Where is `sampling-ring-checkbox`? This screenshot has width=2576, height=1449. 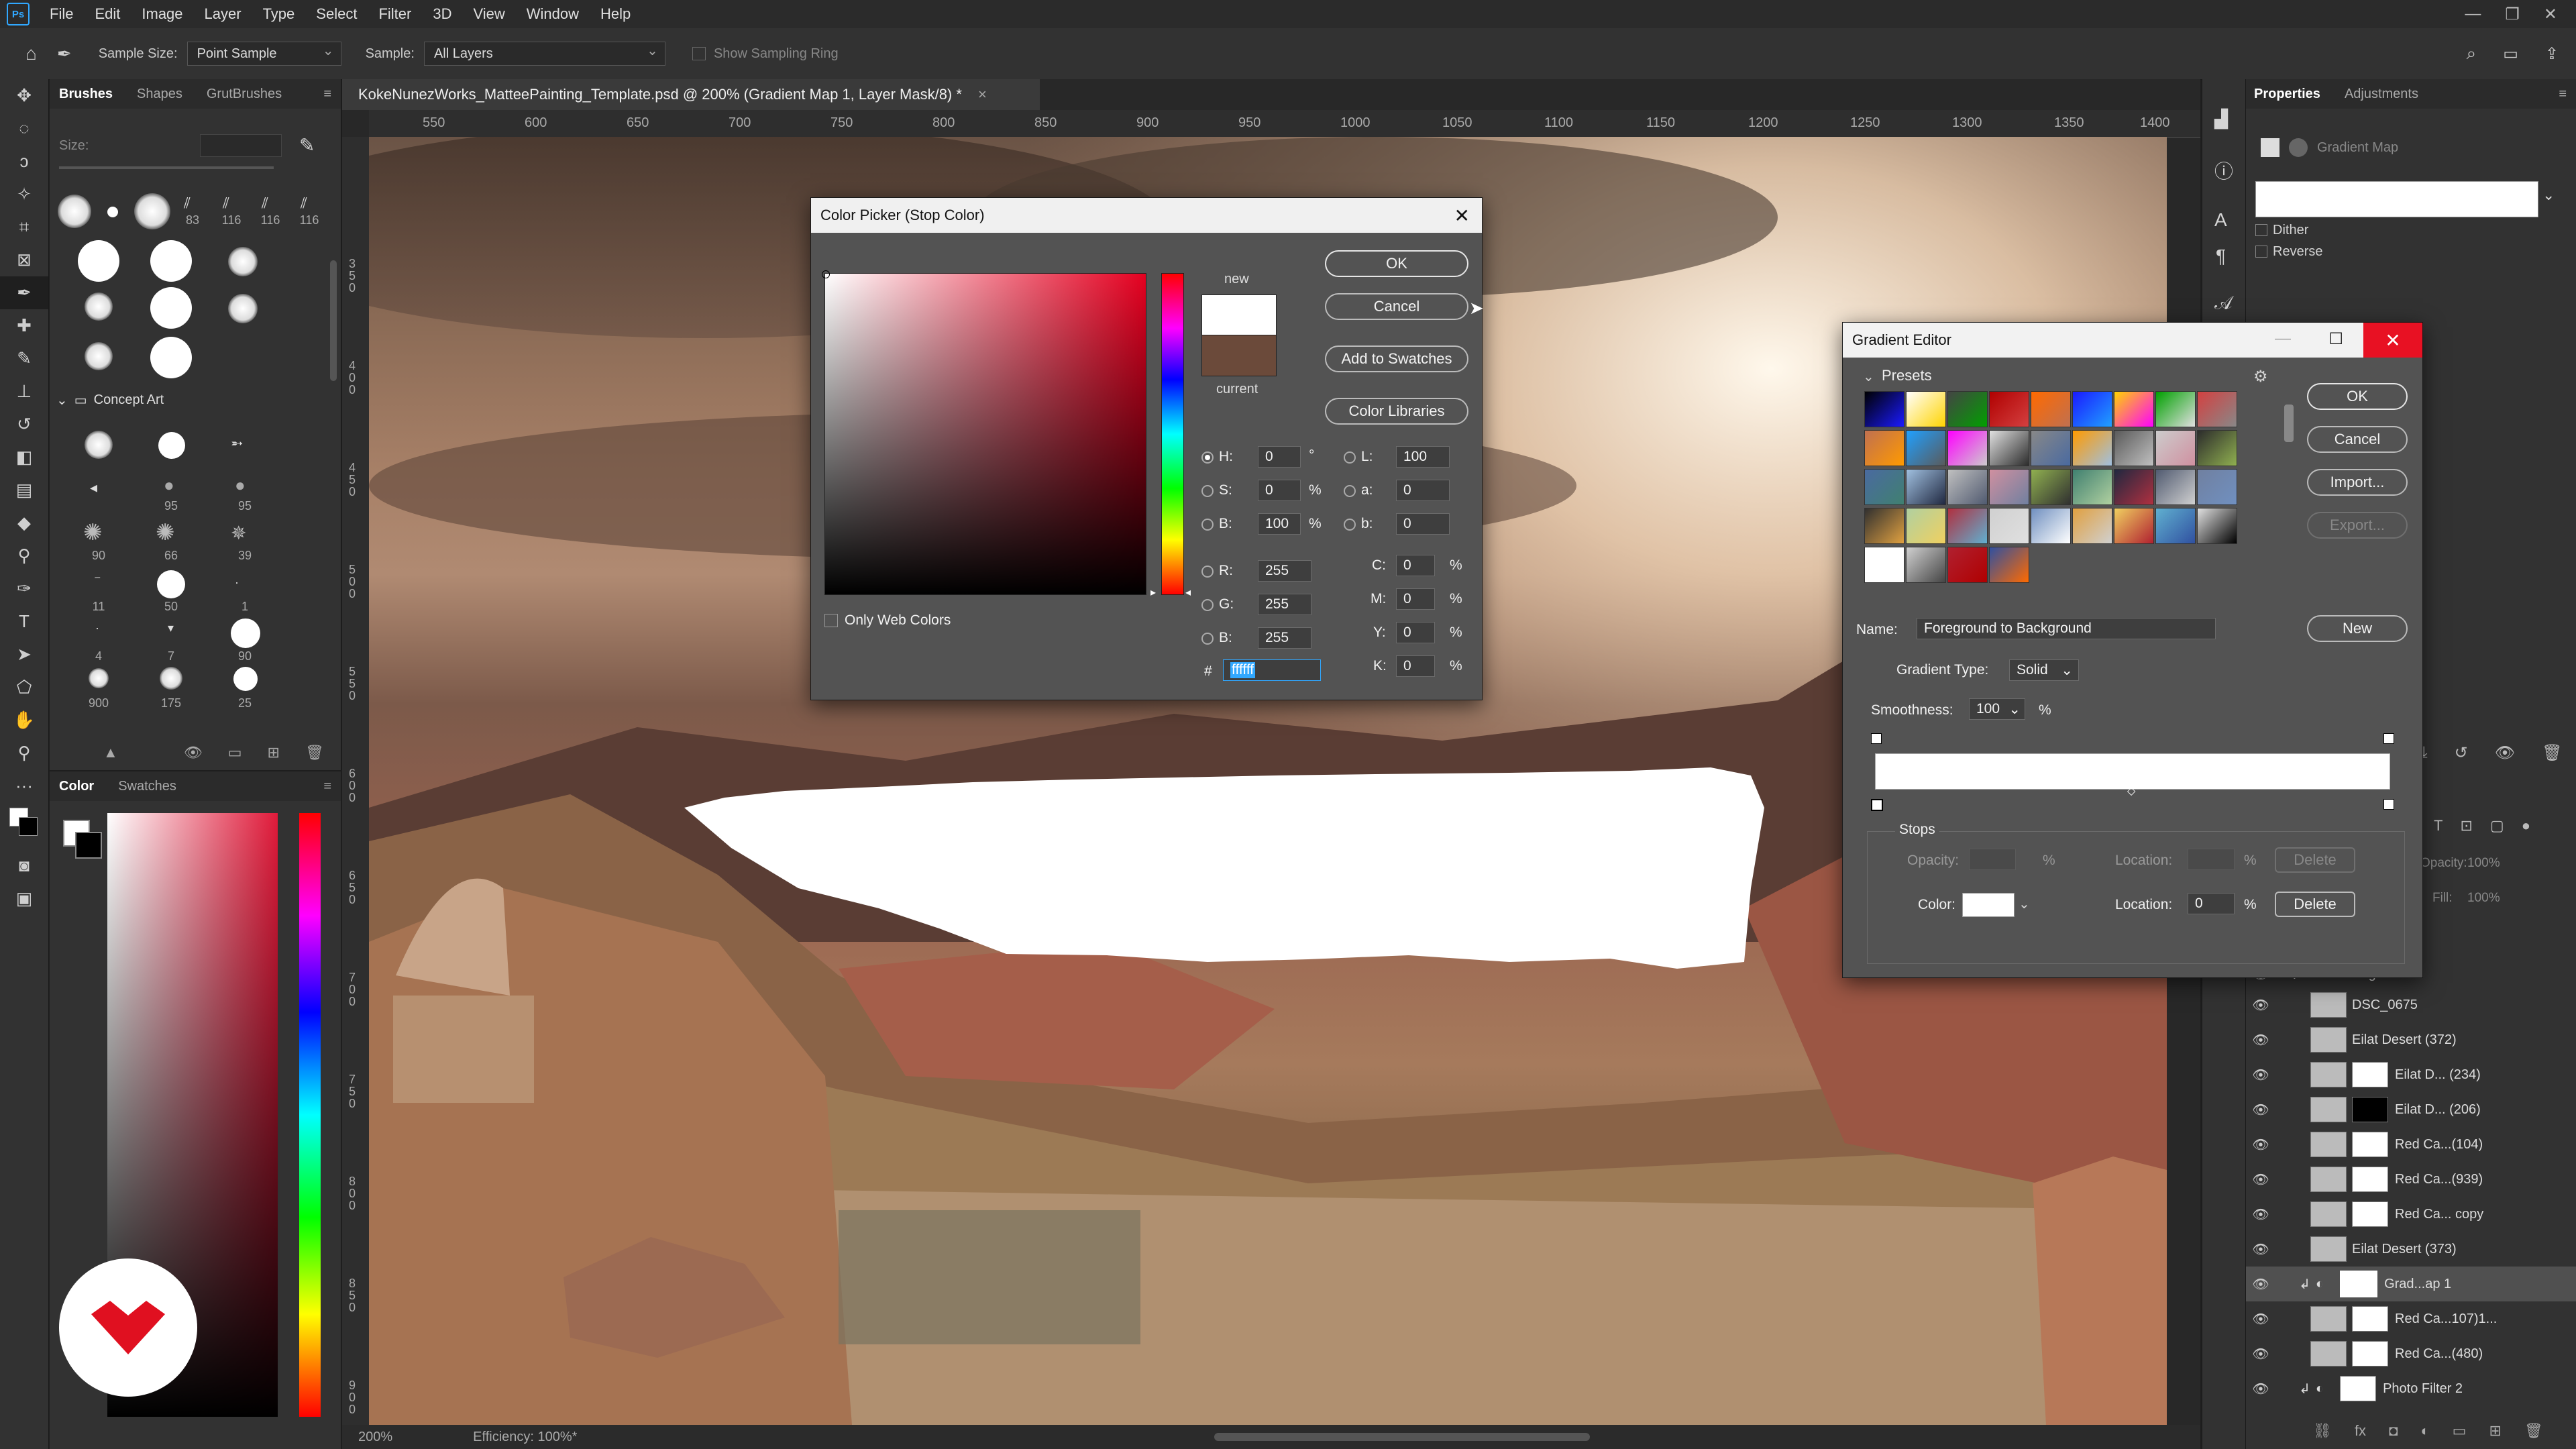 sampling-ring-checkbox is located at coordinates (699, 53).